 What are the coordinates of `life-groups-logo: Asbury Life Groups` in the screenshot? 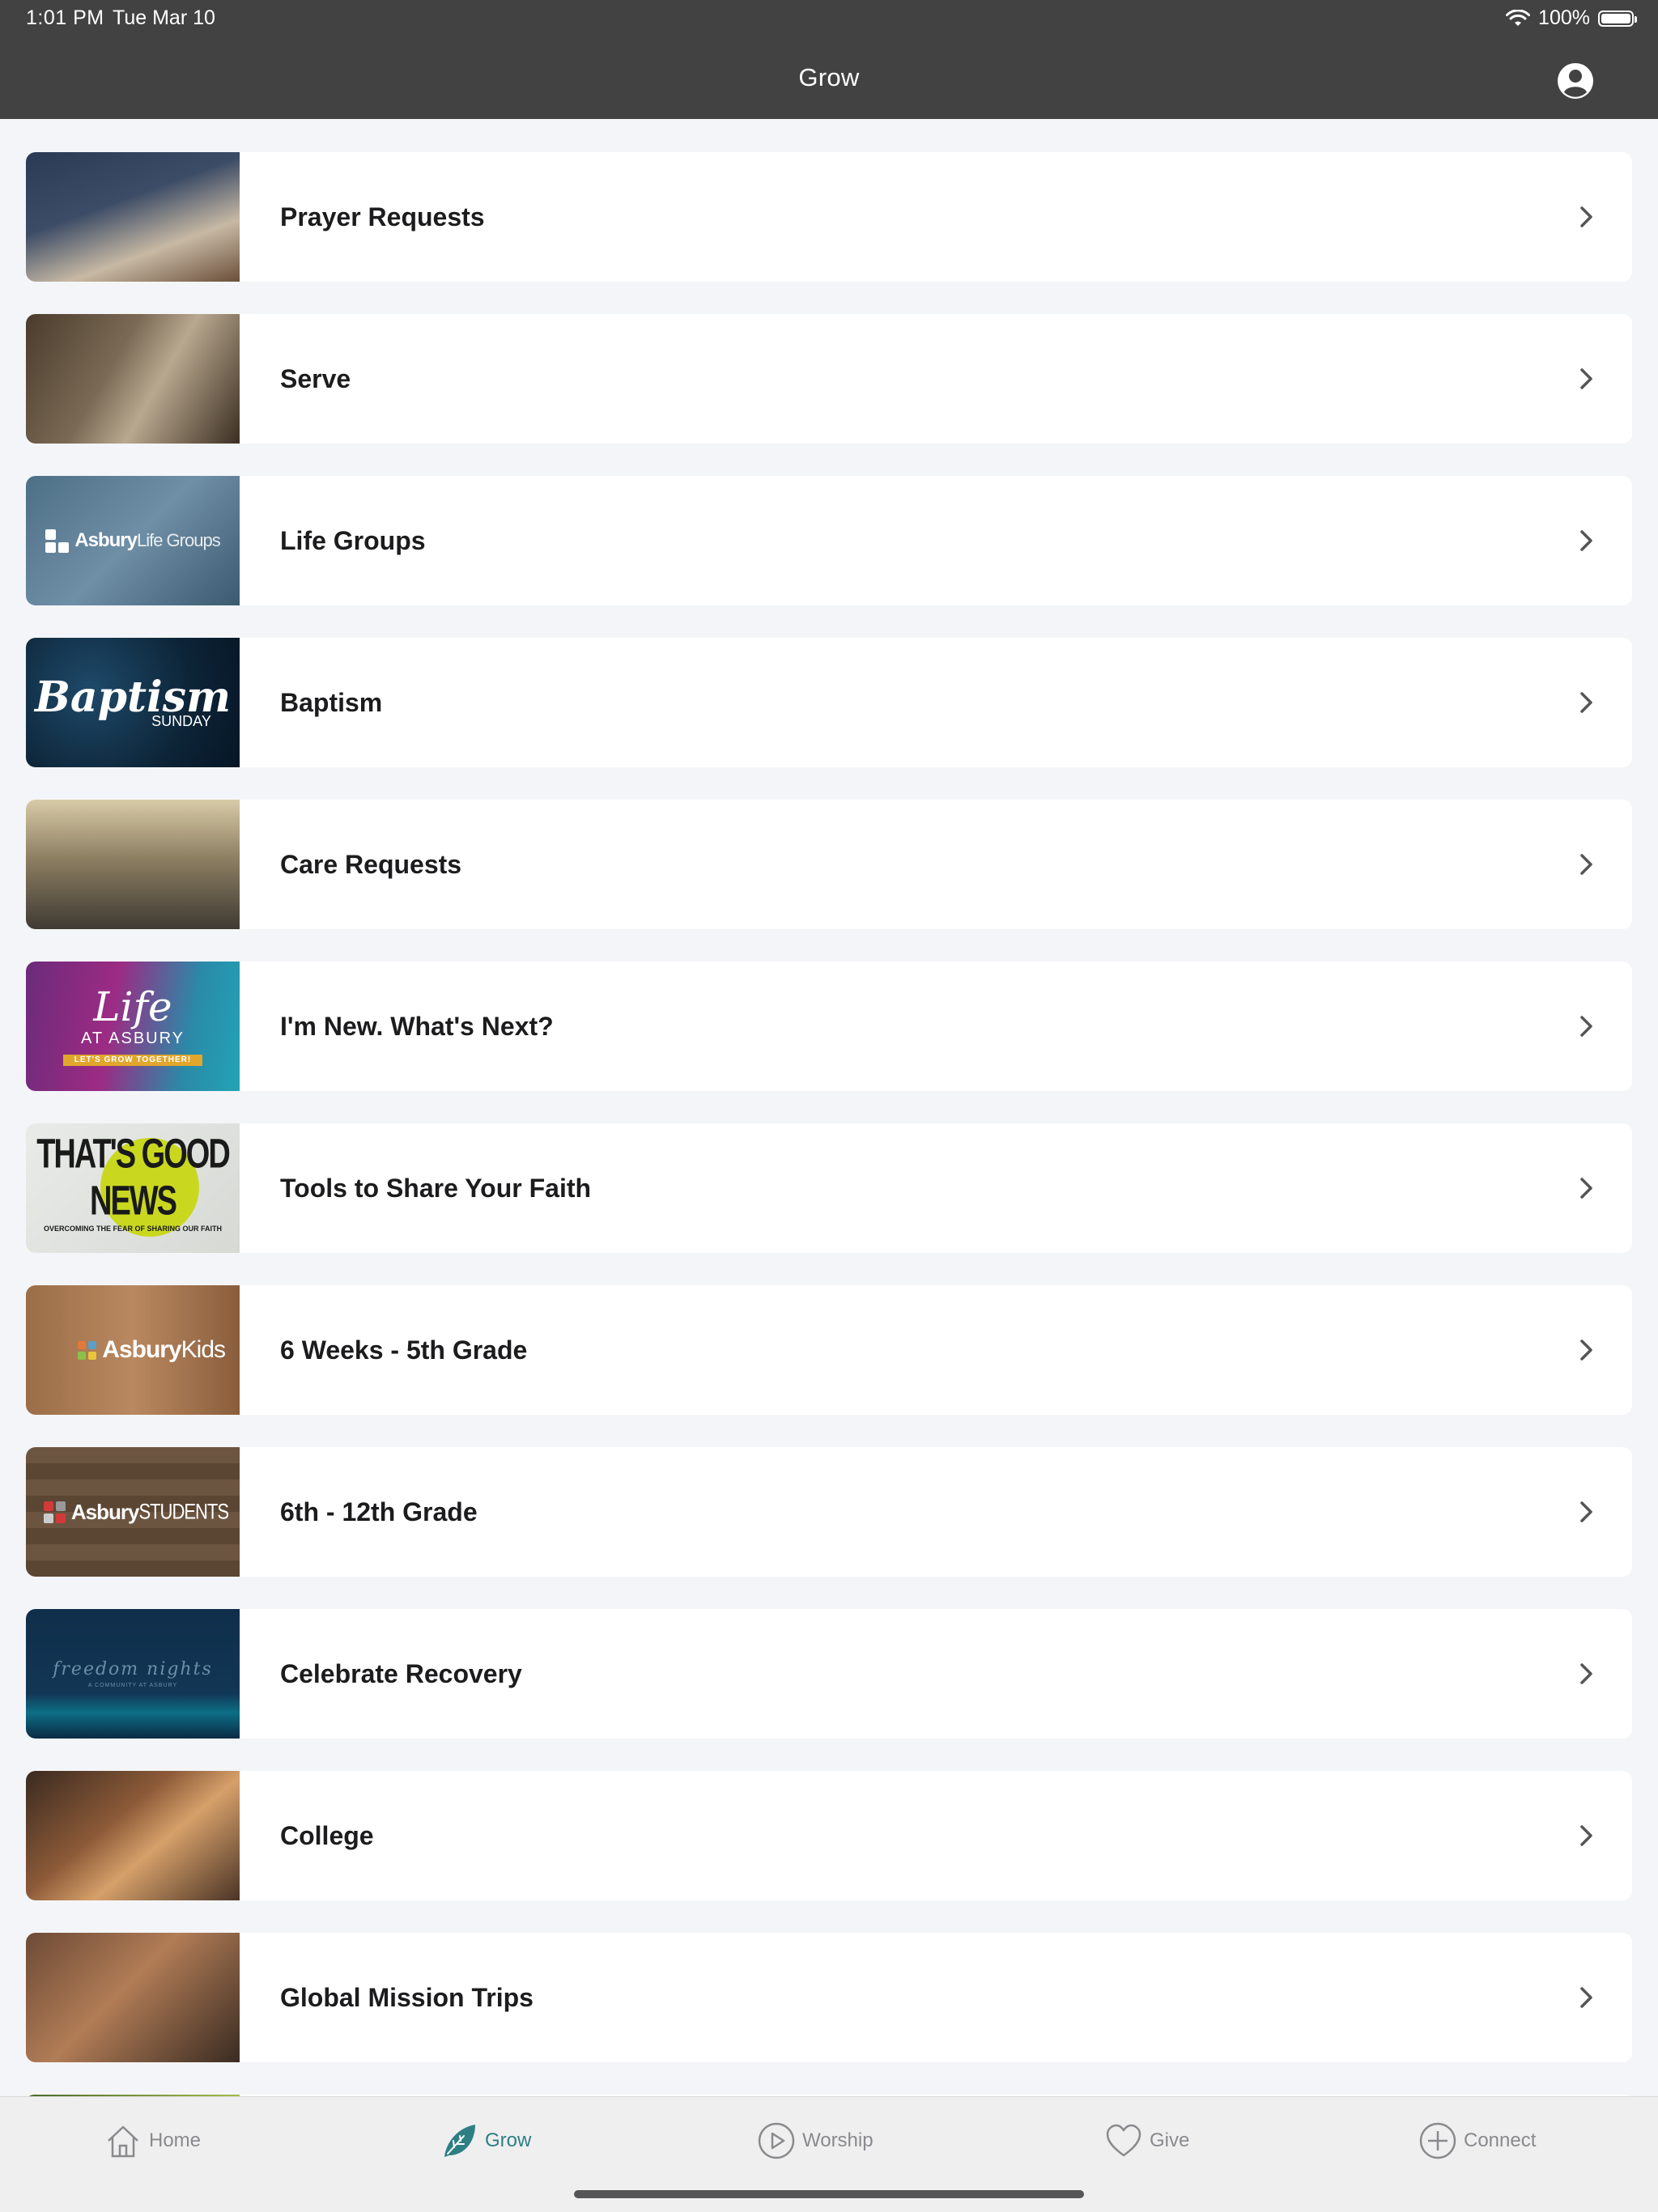 It's located at (133, 540).